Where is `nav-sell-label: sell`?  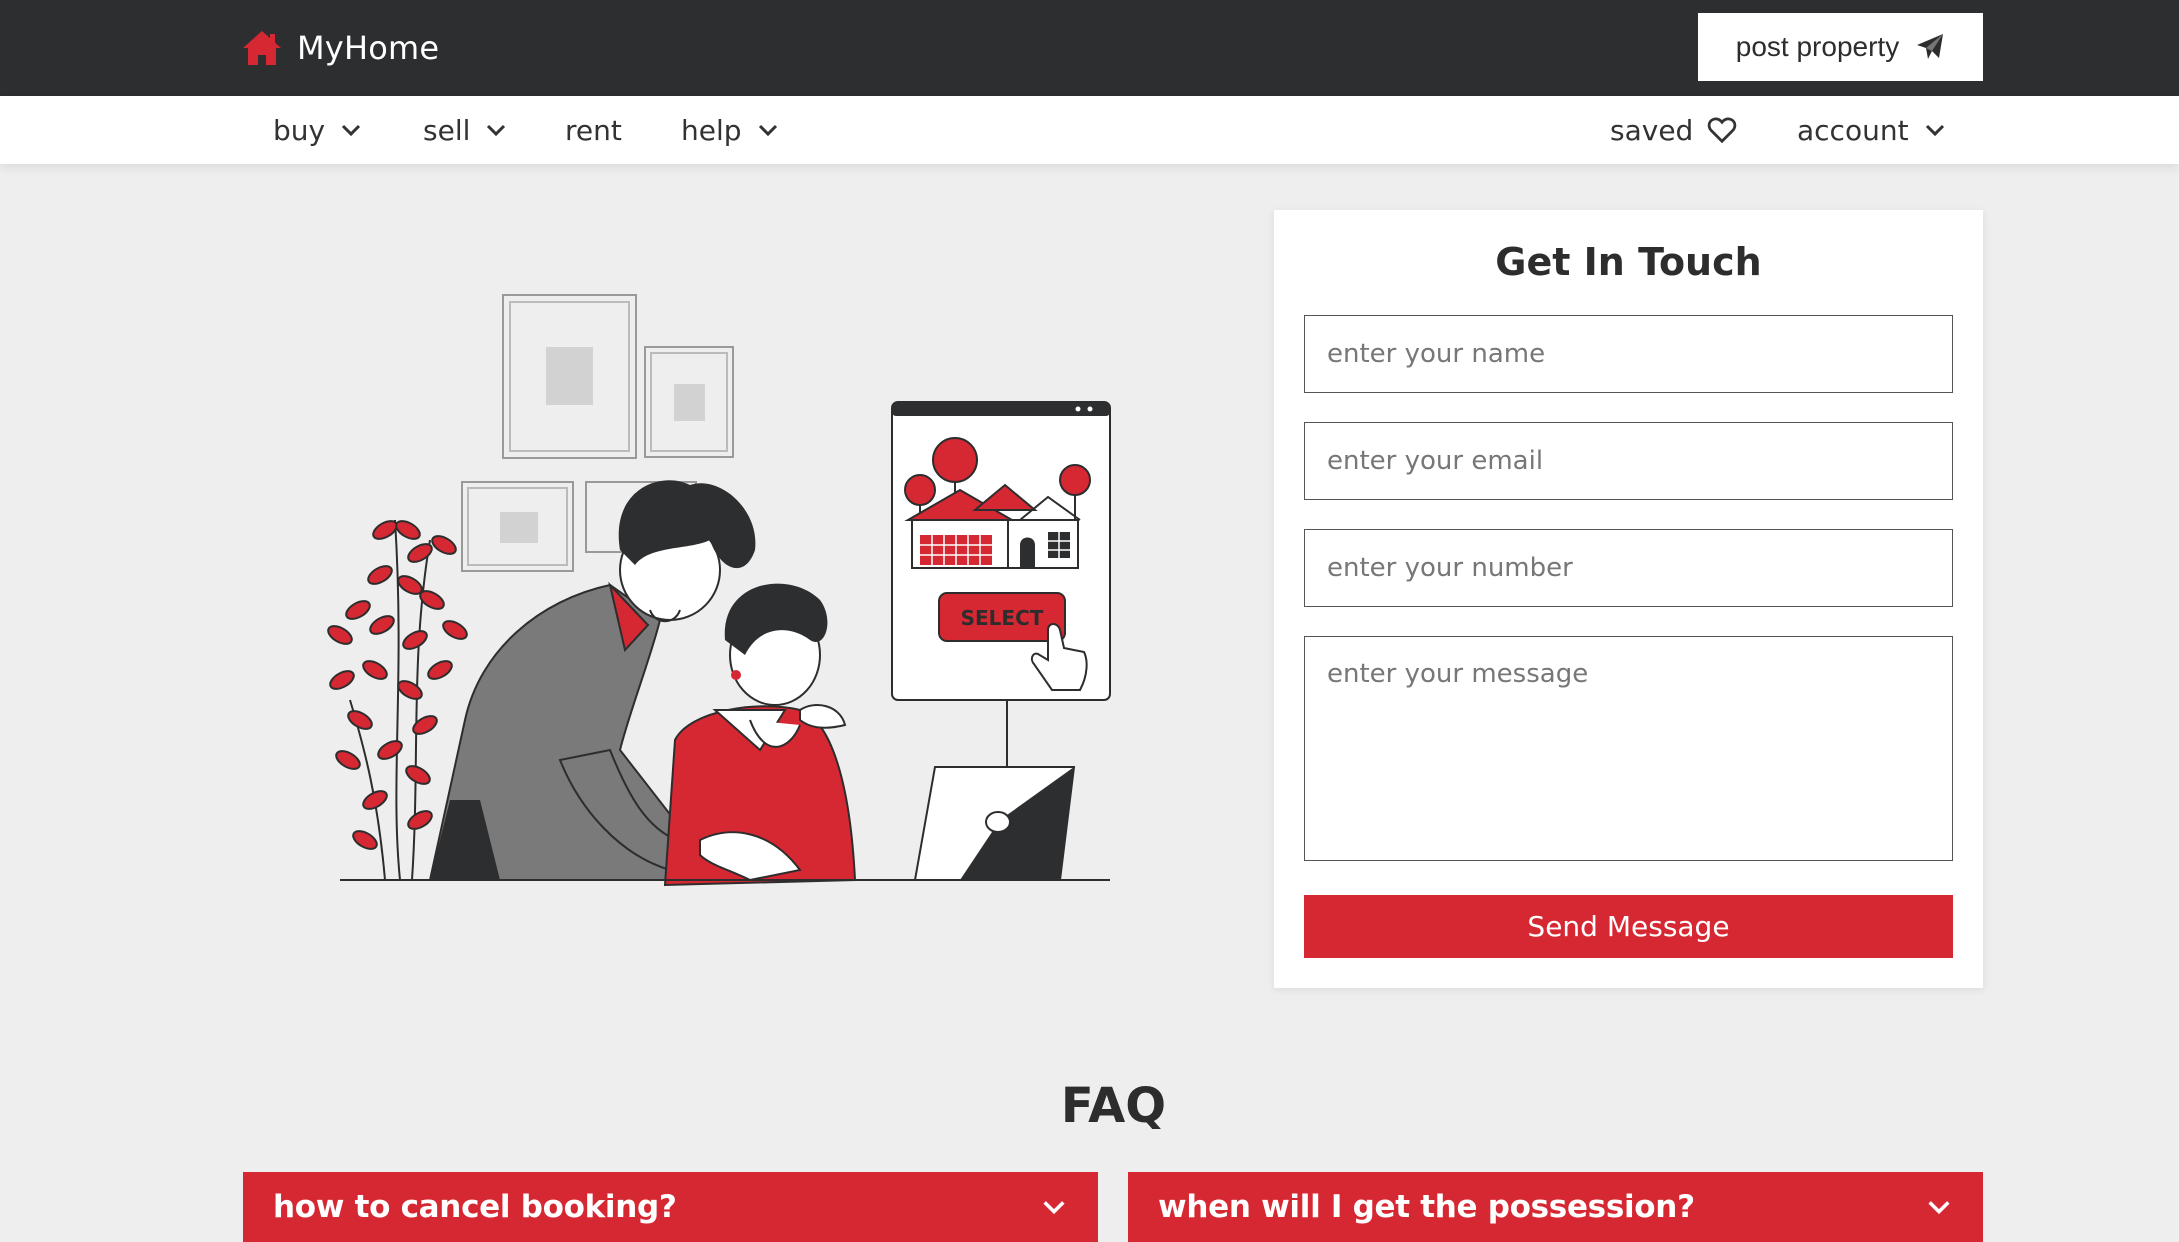 nav-sell-label: sell is located at coordinates (447, 130).